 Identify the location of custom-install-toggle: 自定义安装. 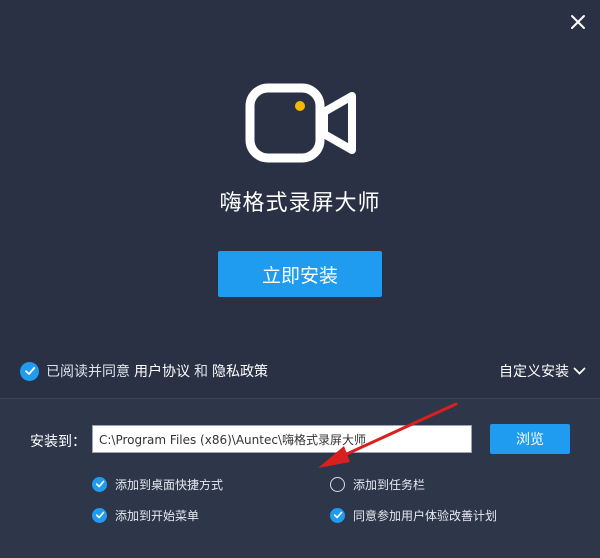
(542, 371).